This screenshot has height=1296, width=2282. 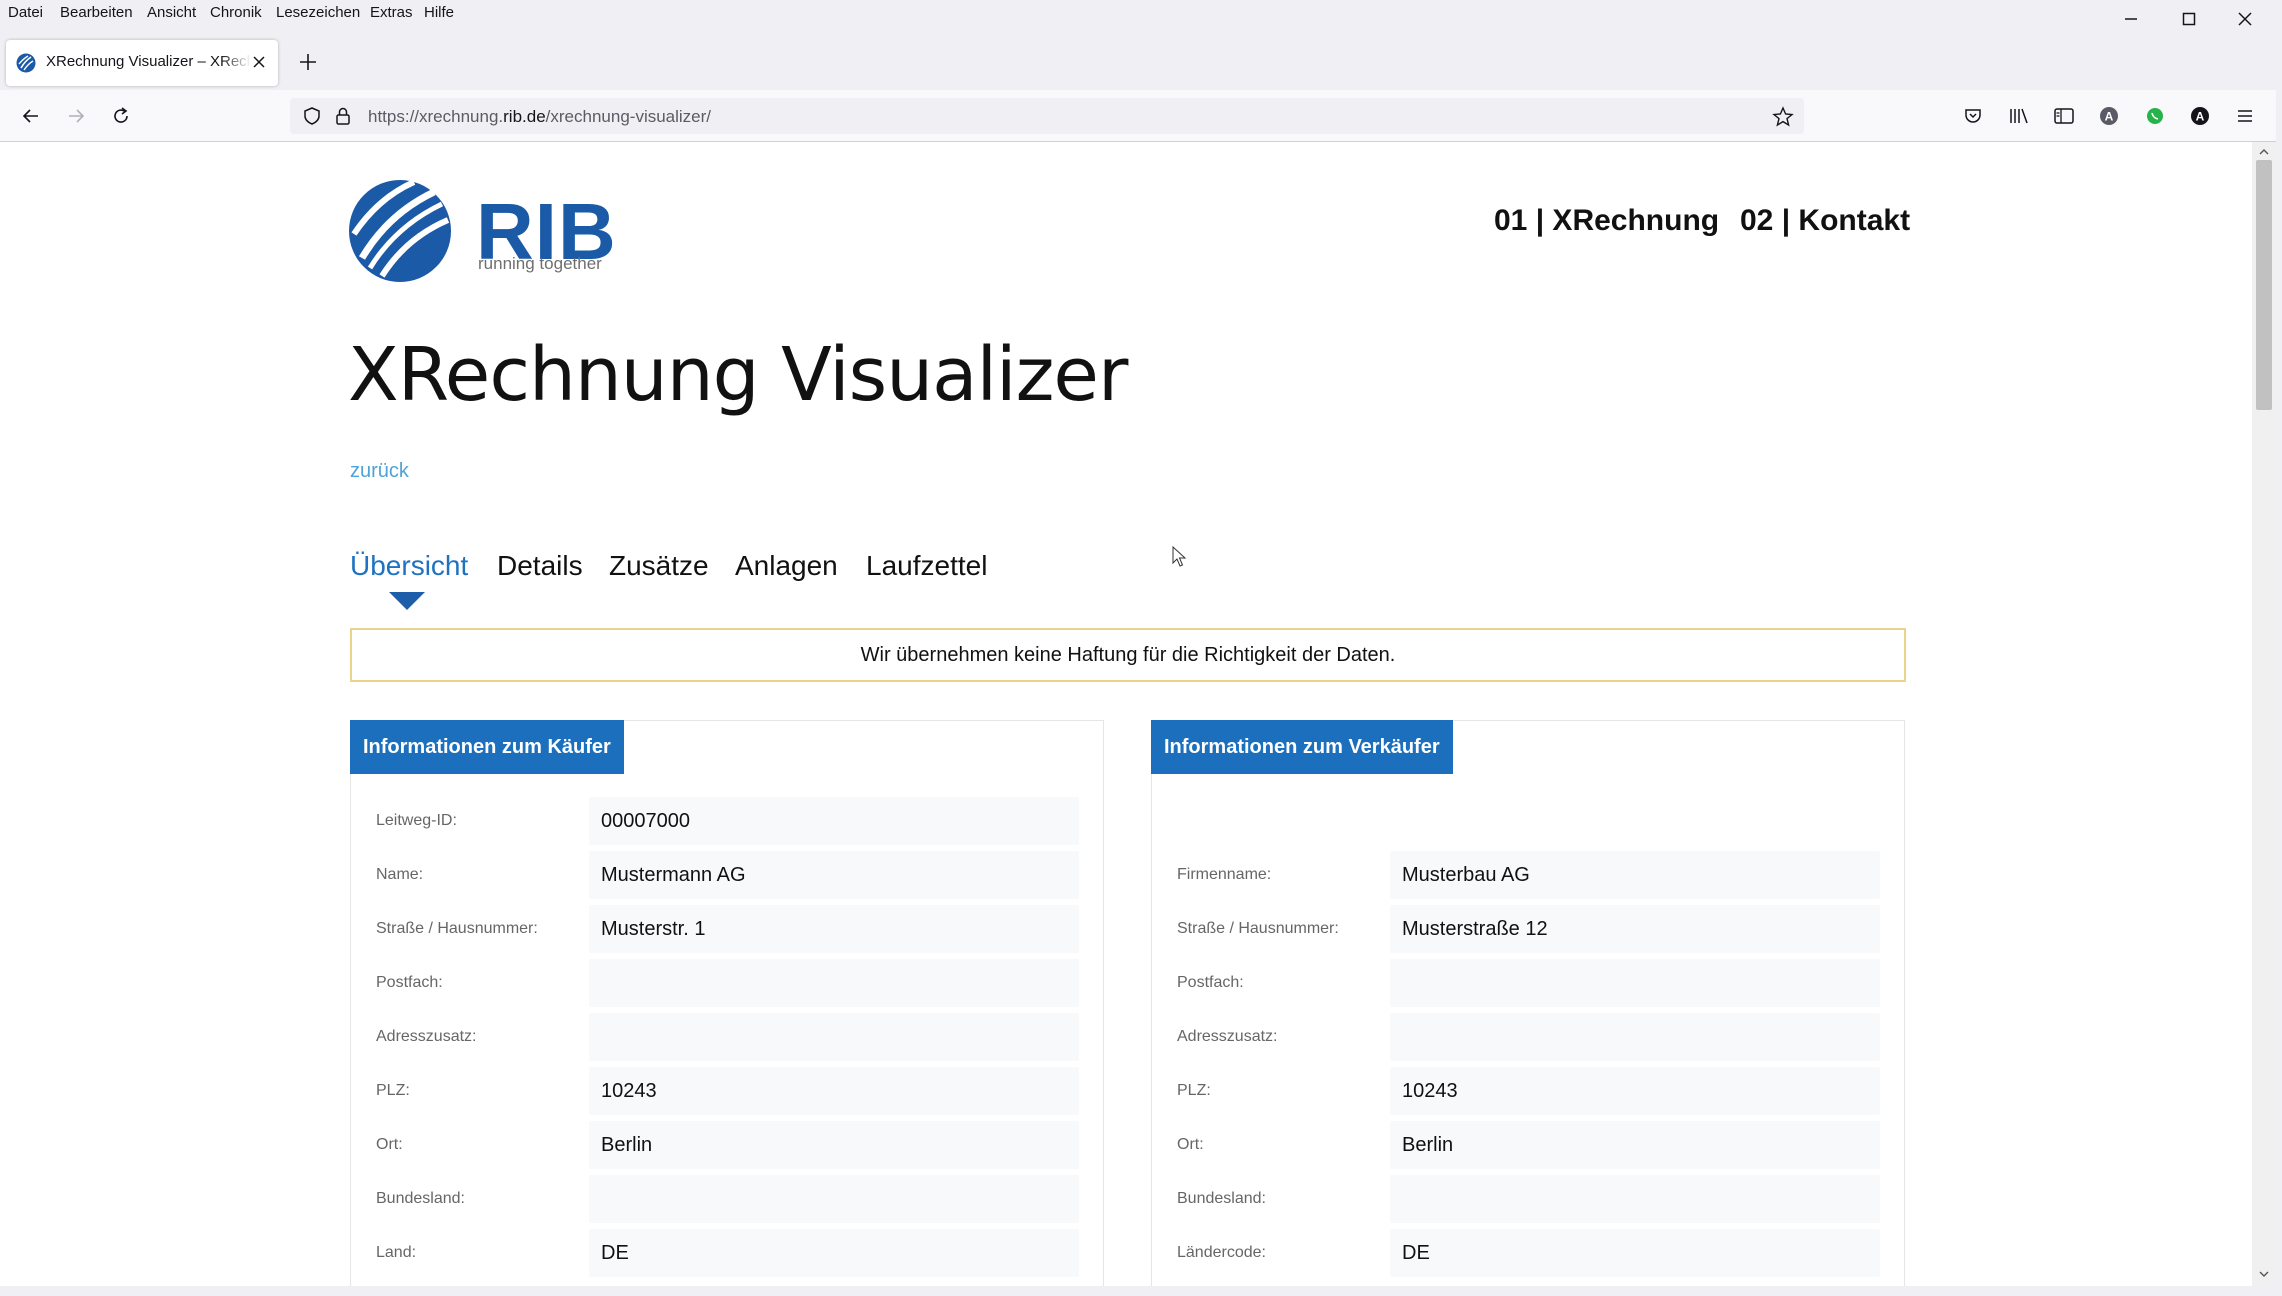 What do you see at coordinates (1783, 117) in the screenshot?
I see `bookmark-star-icon` at bounding box center [1783, 117].